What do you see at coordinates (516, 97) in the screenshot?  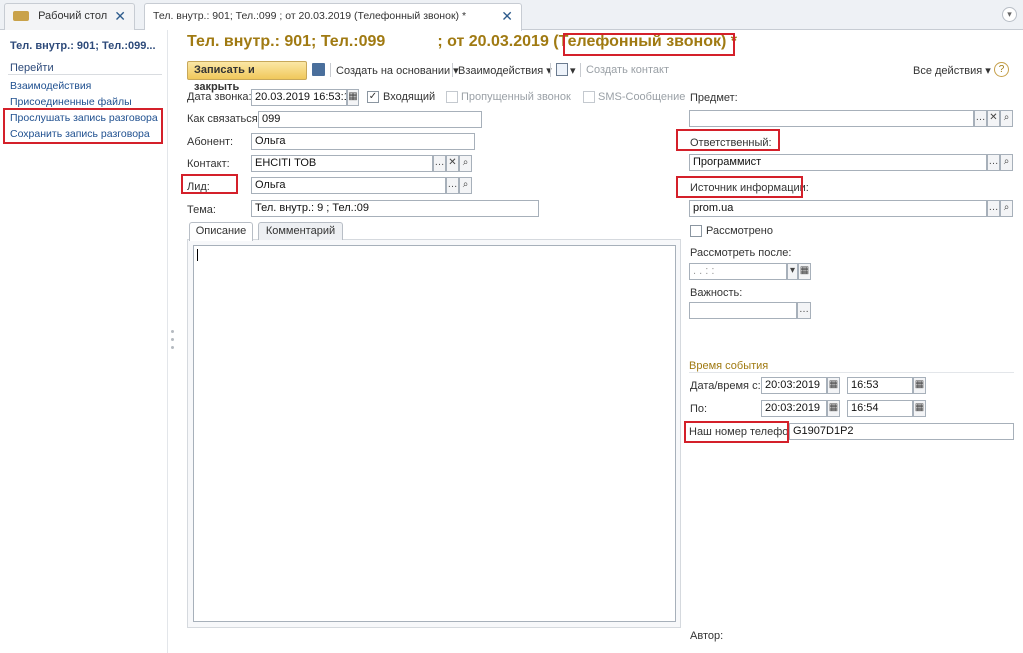 I see `missed-label: Пропущенный звонок` at bounding box center [516, 97].